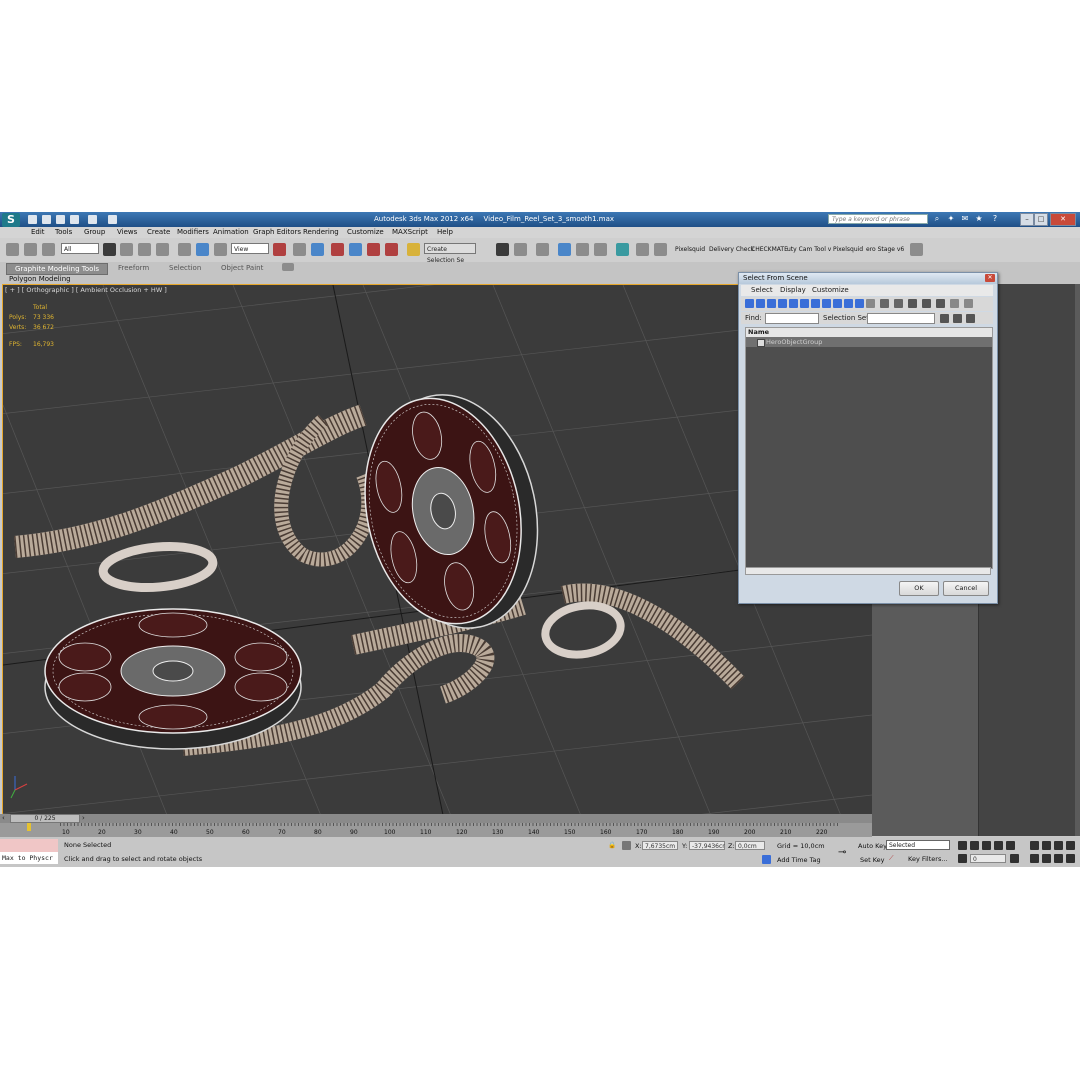 The image size is (1080, 1080). What do you see at coordinates (3, 818) in the screenshot?
I see `time-prev-icon: ‹` at bounding box center [3, 818].